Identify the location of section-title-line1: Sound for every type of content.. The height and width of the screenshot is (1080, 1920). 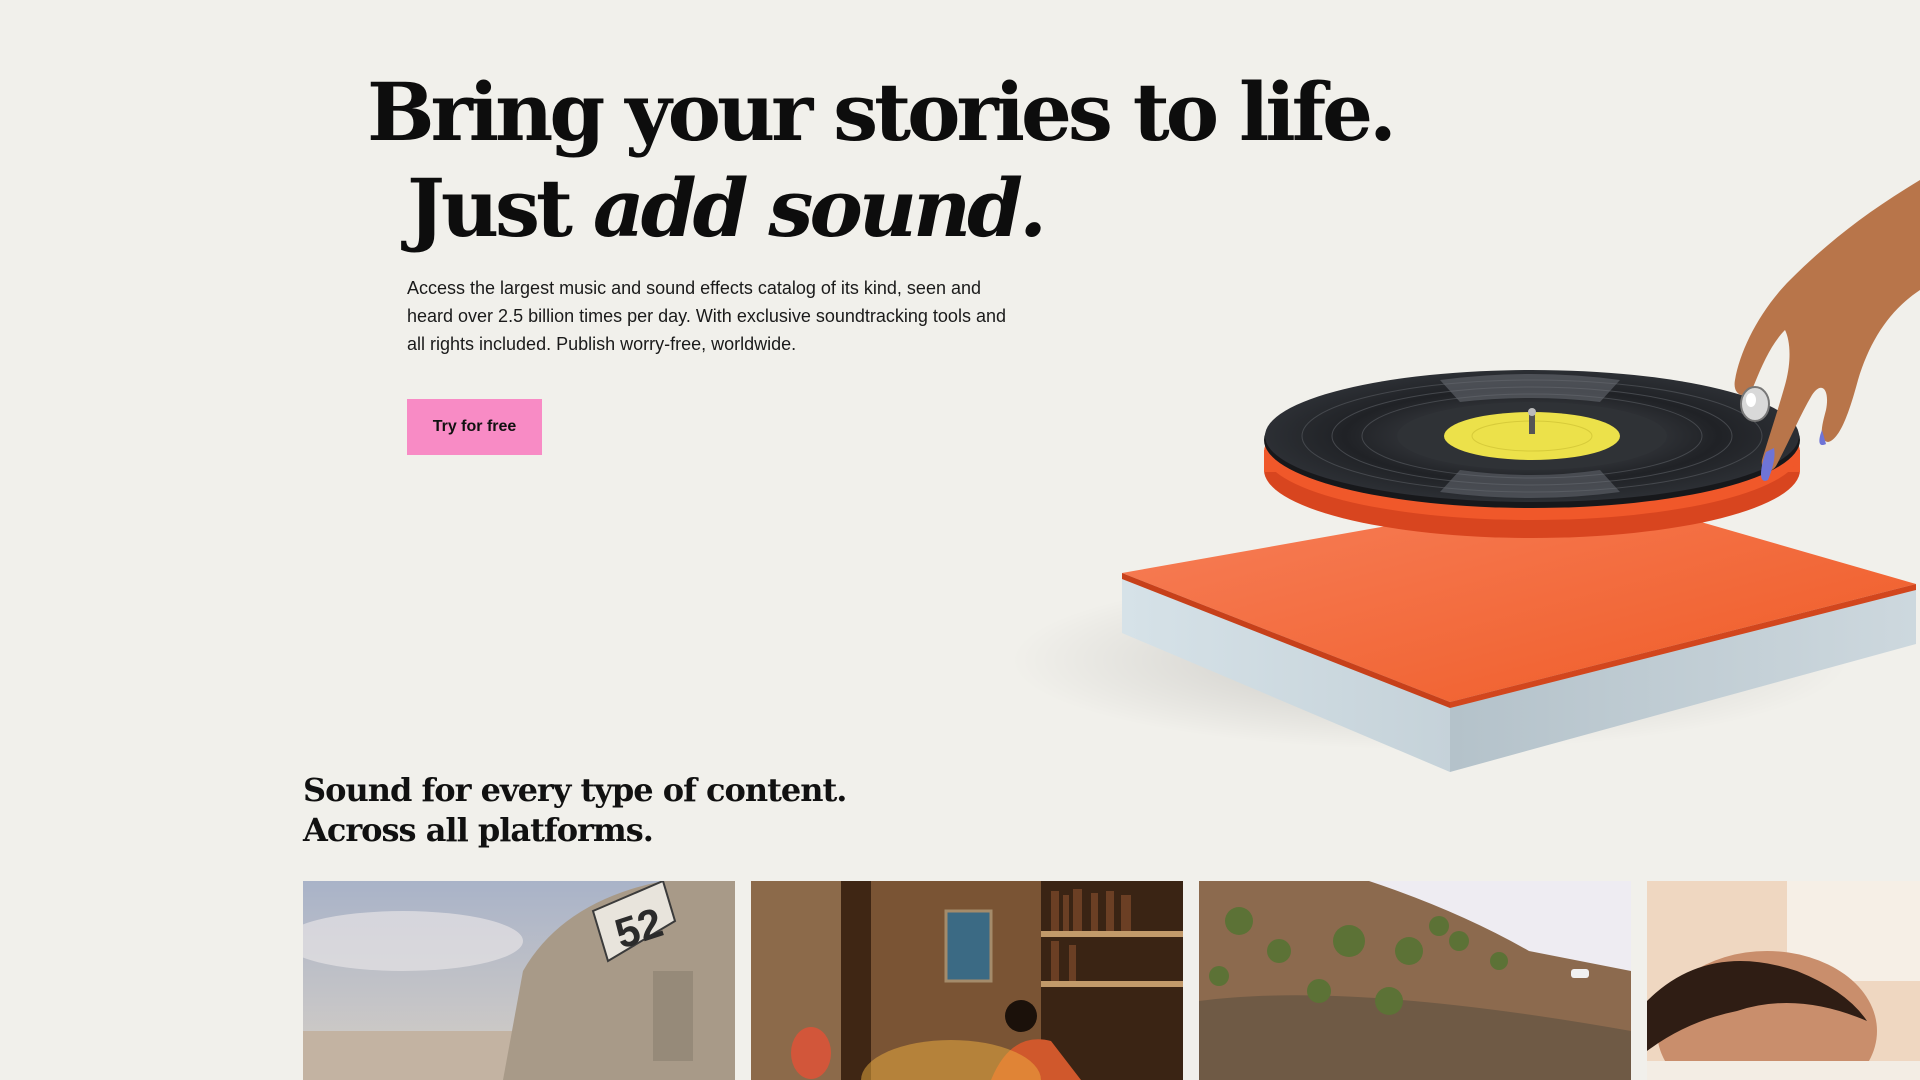
(575, 790).